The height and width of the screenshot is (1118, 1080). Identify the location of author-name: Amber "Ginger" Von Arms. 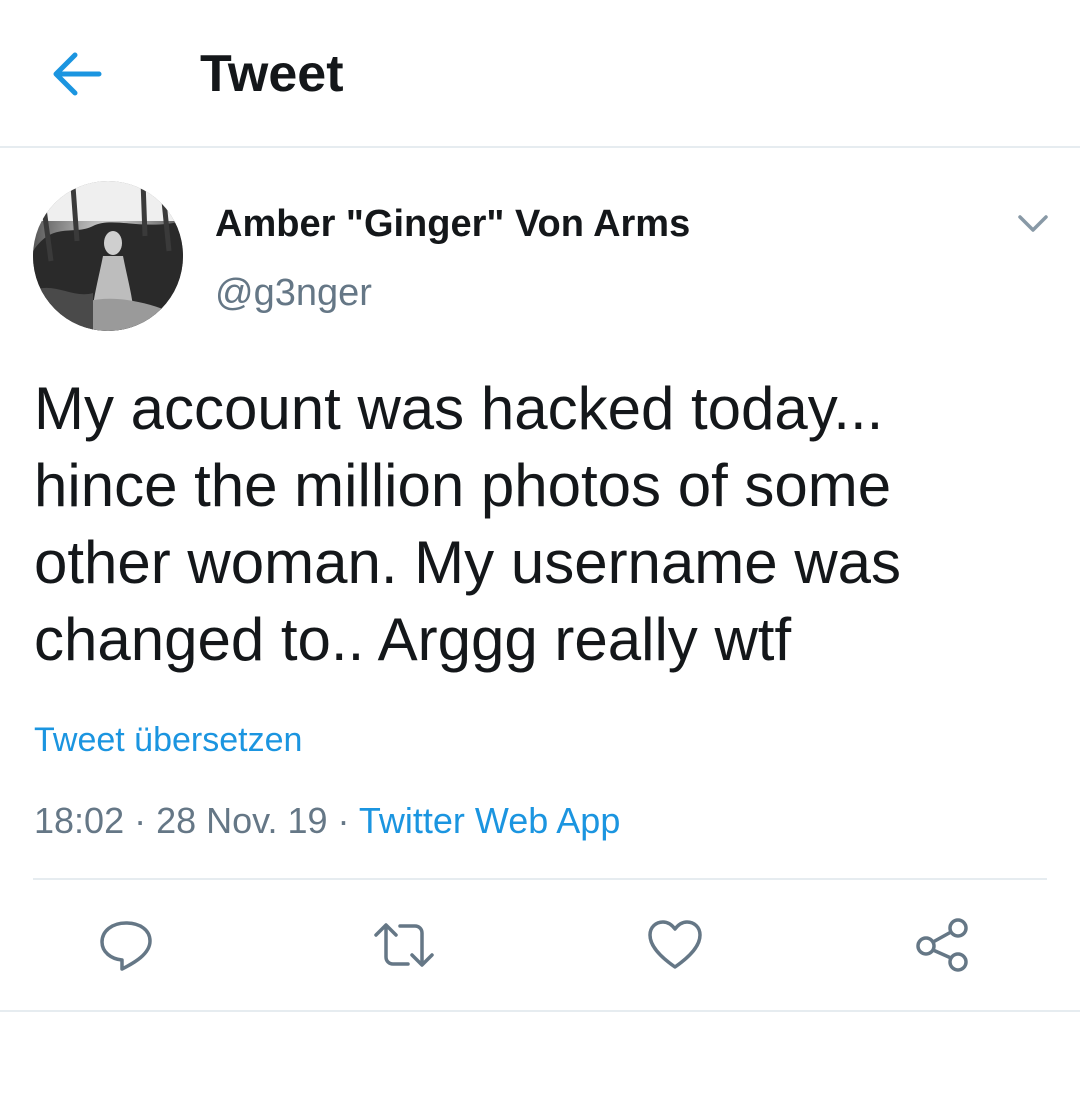
(452, 224).